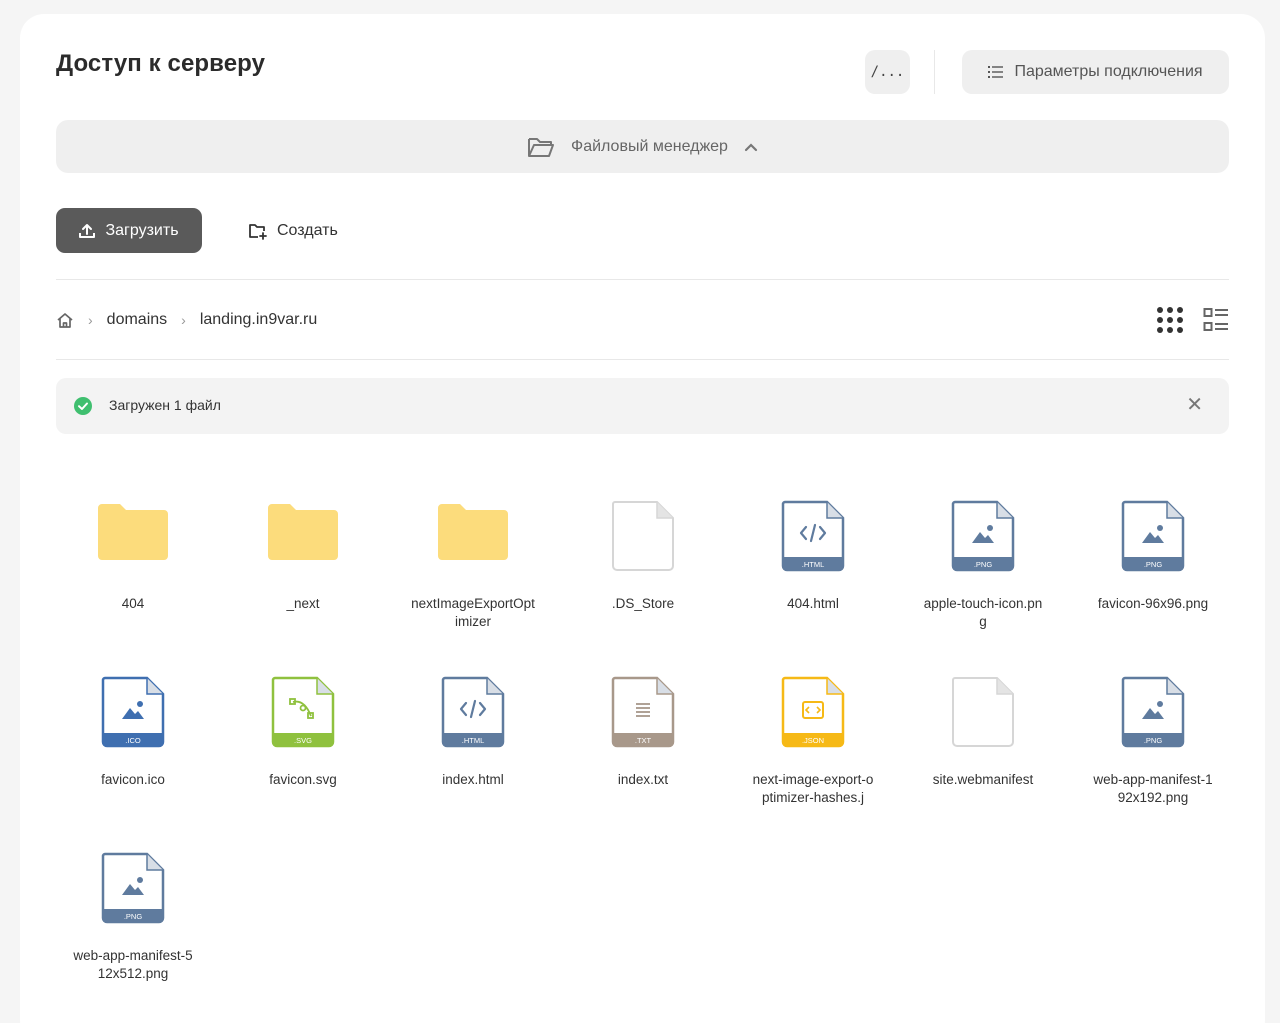 Image resolution: width=1280 pixels, height=1023 pixels. Describe the element at coordinates (813, 721) in the screenshot. I see `json-file-icon: .JSON` at that location.